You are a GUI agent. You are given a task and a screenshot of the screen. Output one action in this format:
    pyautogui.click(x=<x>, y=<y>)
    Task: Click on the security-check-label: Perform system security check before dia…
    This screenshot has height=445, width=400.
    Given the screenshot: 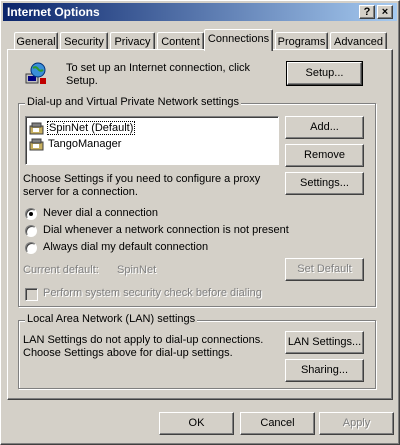 What is the action you would take?
    pyautogui.click(x=152, y=293)
    